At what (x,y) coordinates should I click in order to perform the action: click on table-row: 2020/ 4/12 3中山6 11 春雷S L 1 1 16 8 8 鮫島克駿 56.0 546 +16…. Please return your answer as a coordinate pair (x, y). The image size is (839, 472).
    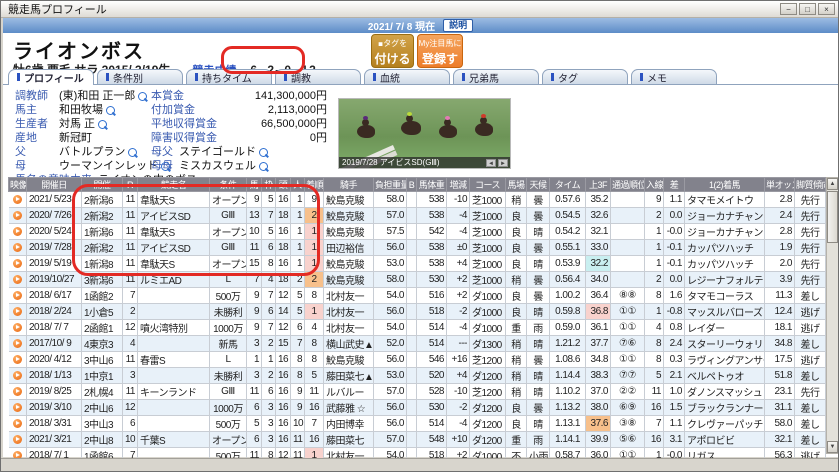
    Looking at the image, I should click on (417, 359).